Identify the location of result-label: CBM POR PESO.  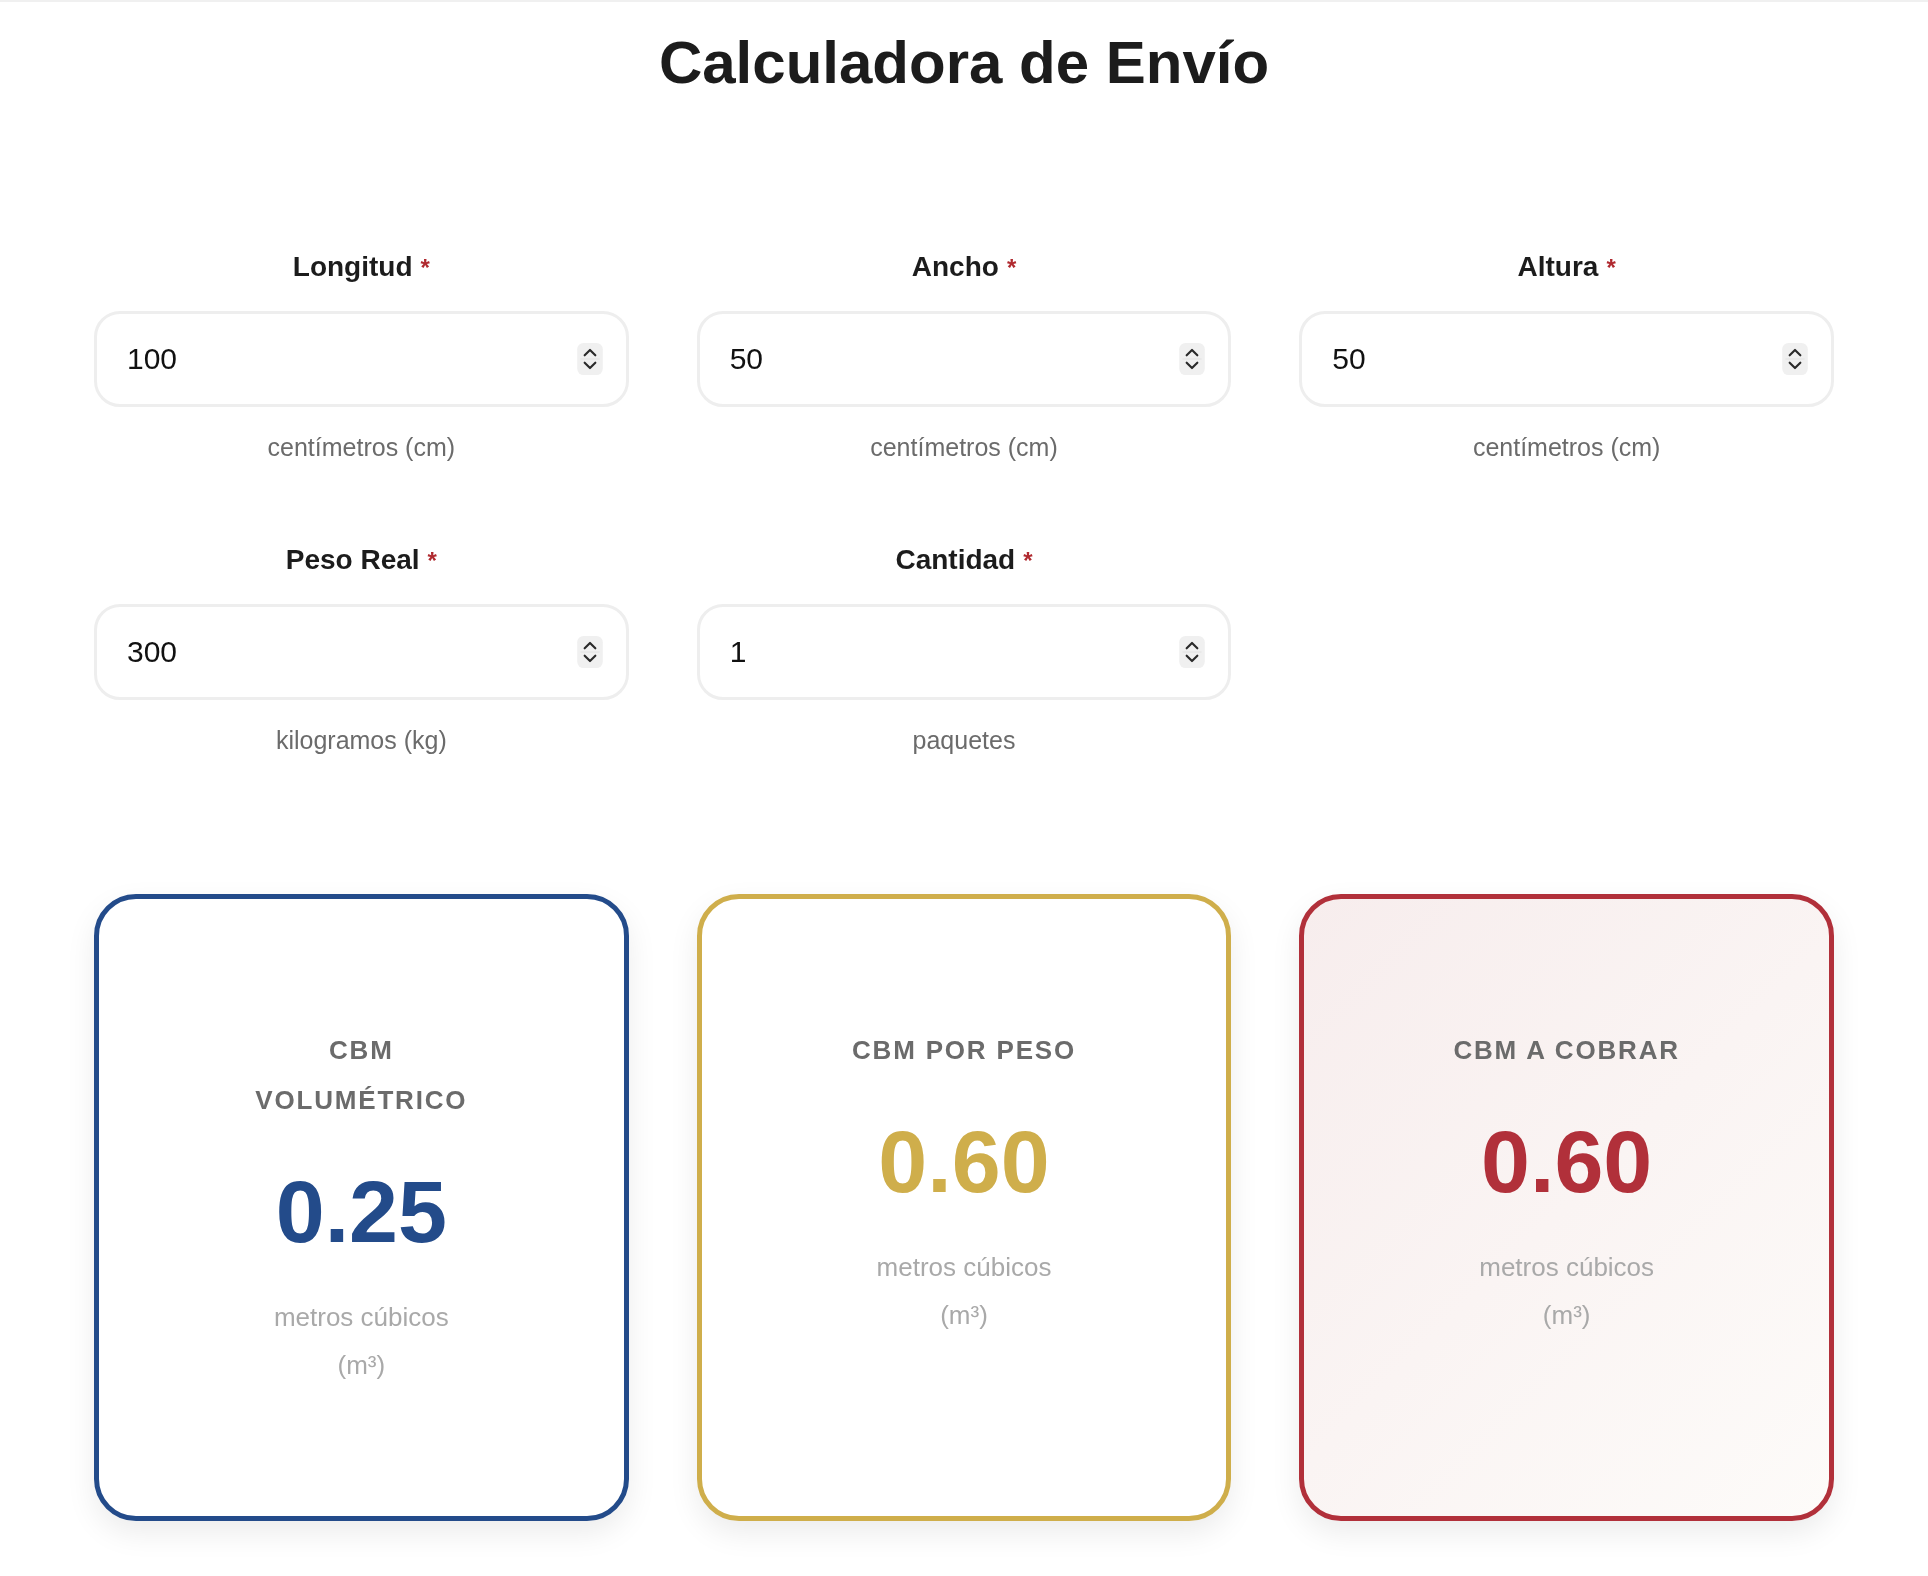
(964, 1050).